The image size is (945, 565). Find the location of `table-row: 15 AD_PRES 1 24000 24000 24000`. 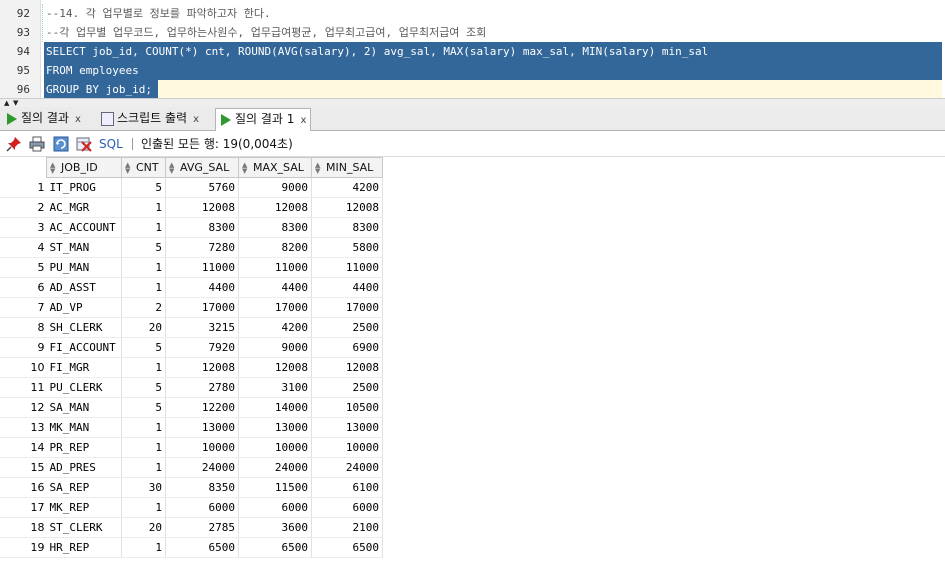

table-row: 15 AD_PRES 1 24000 24000 24000 is located at coordinates (191, 467).